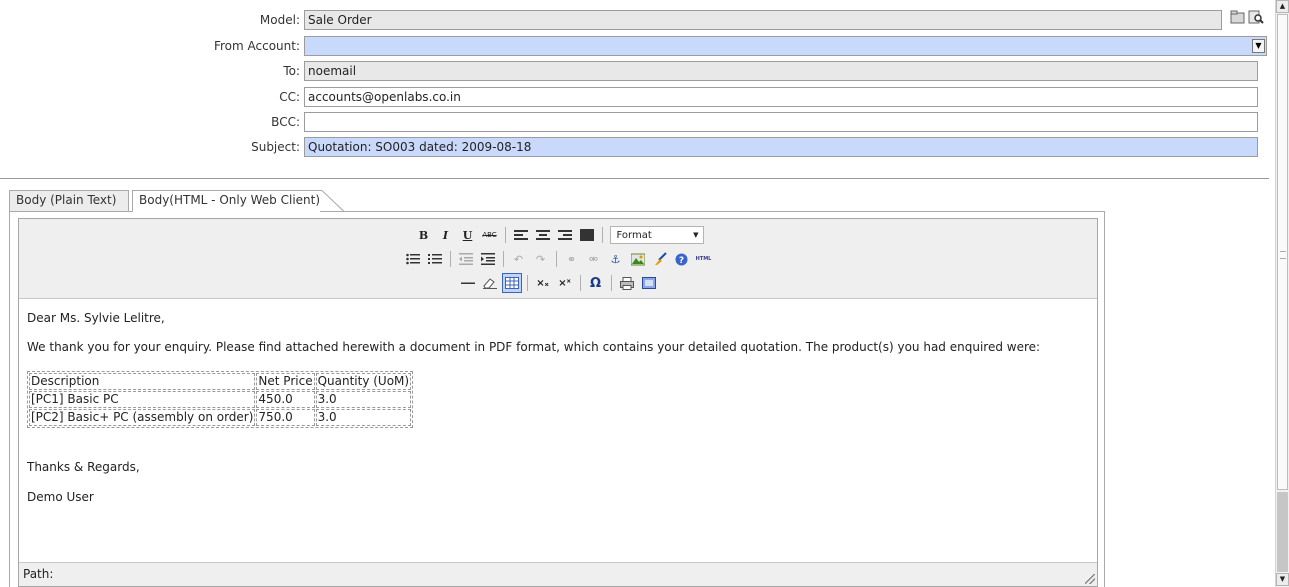 This screenshot has height=587, width=1289. I want to click on superscript-button: ×ˣ, so click(565, 283).